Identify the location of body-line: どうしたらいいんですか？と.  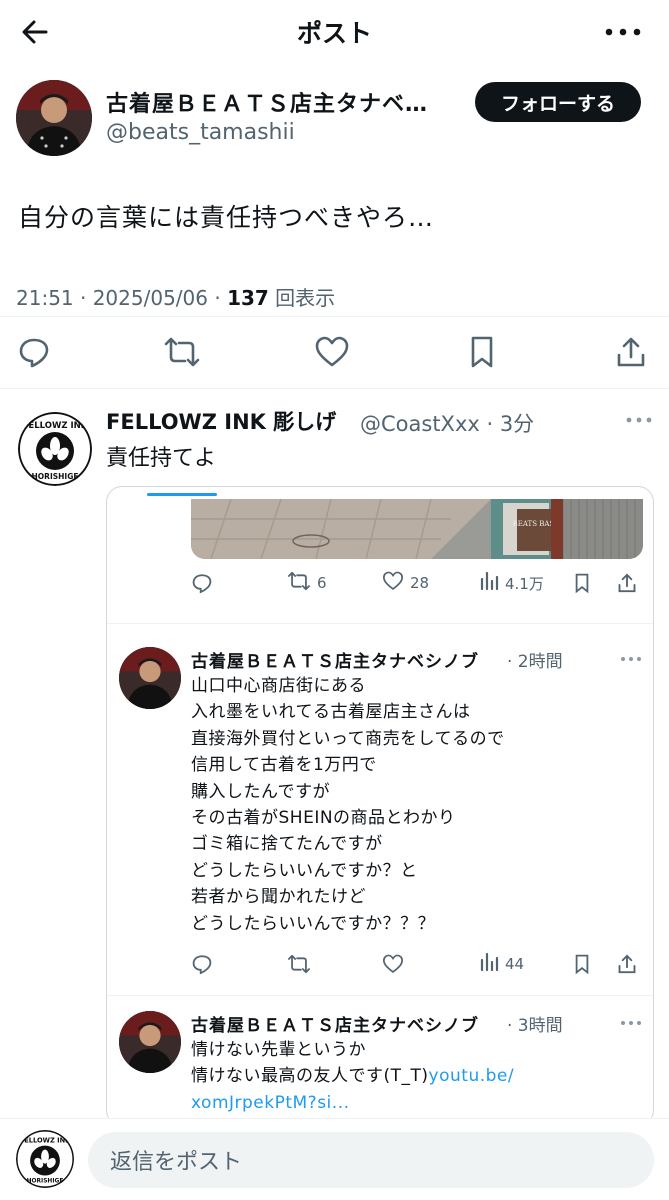
(304, 870).